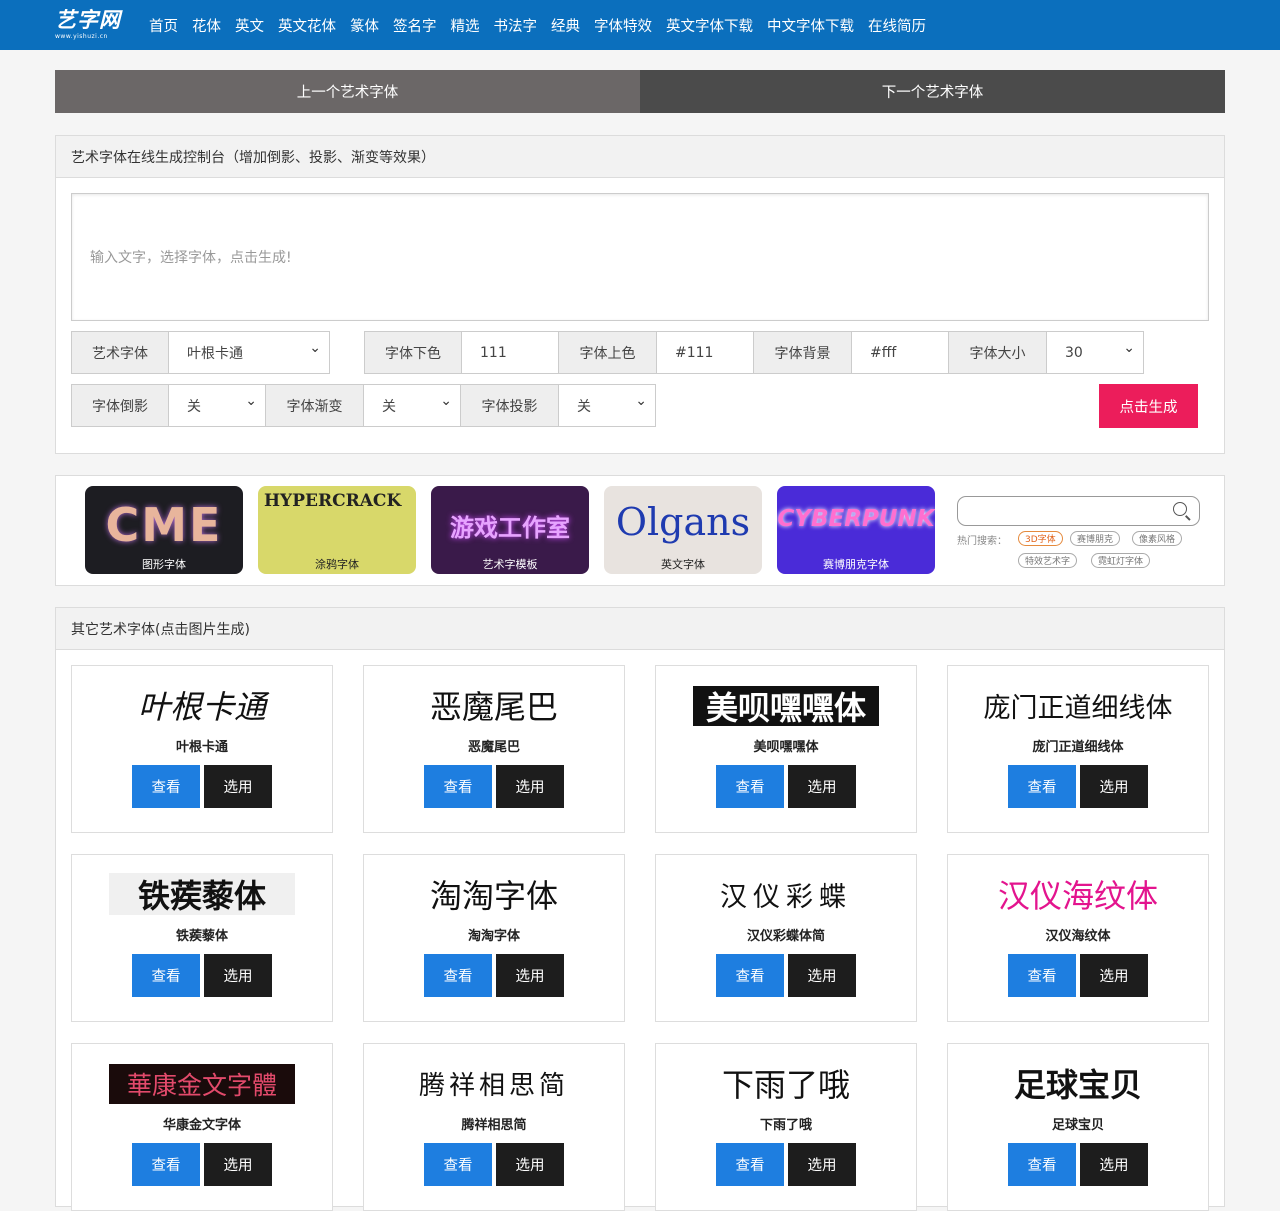 The width and height of the screenshot is (1280, 1211). I want to click on hot-tag-pixel: 像素风格, so click(1157, 538).